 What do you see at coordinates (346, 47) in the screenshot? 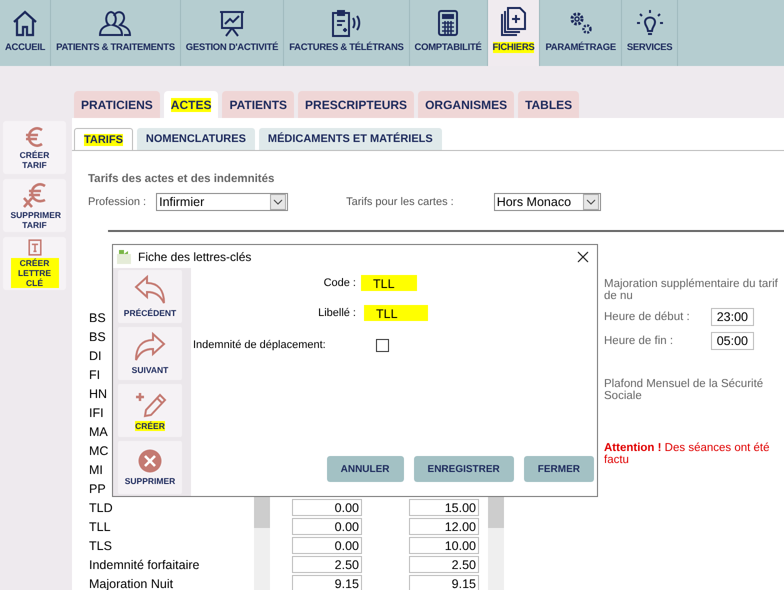
I see `nav-label: FACTURES & TÉLÉTRANS` at bounding box center [346, 47].